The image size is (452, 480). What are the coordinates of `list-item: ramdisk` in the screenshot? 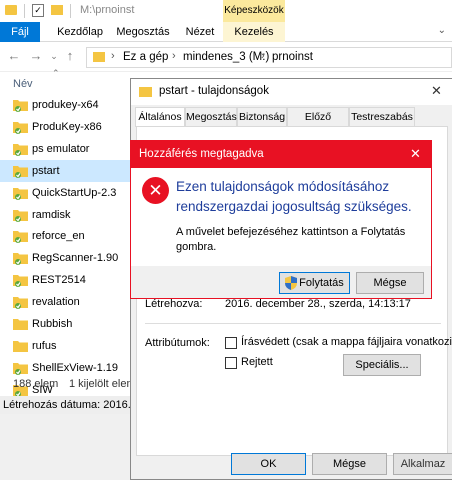 It's located at (65, 215).